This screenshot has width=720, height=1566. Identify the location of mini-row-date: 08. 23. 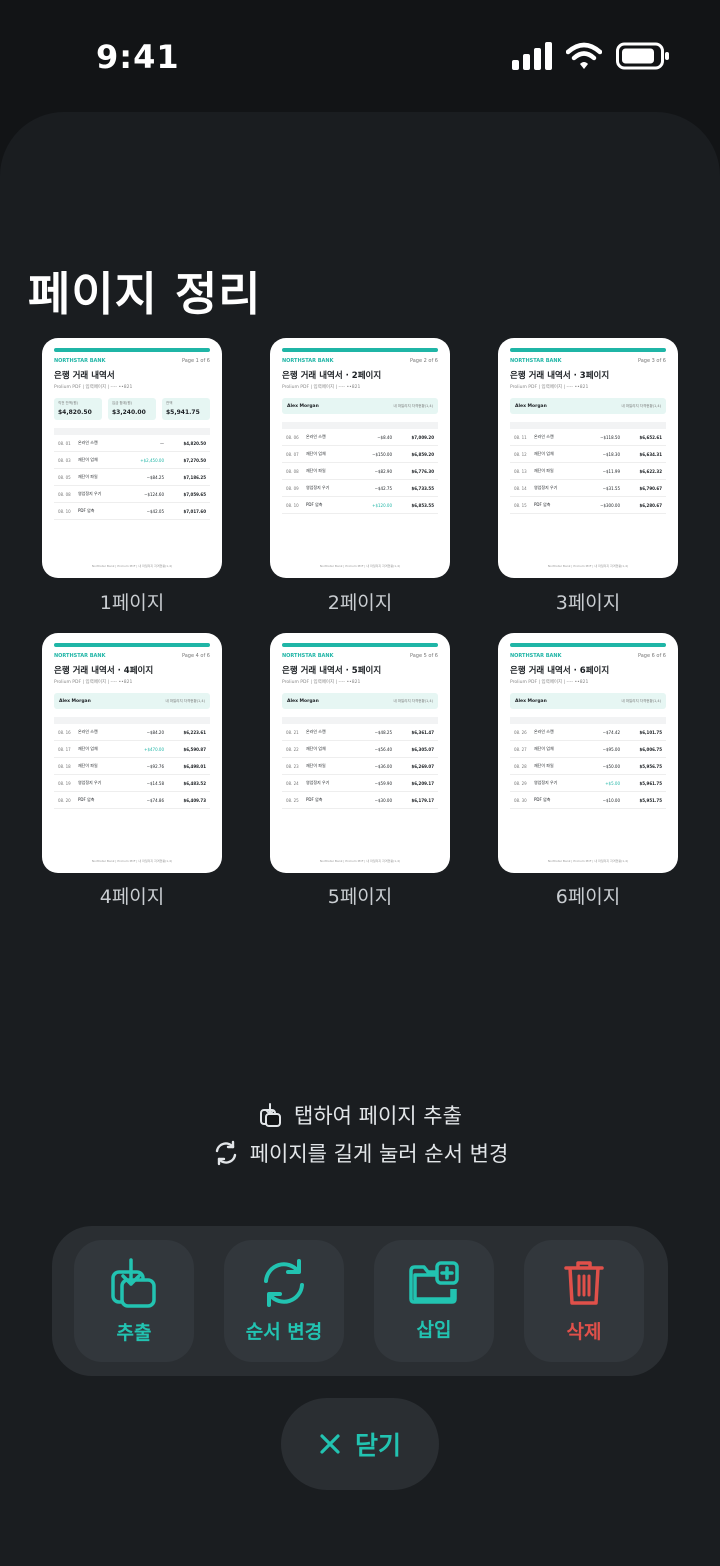
(292, 766).